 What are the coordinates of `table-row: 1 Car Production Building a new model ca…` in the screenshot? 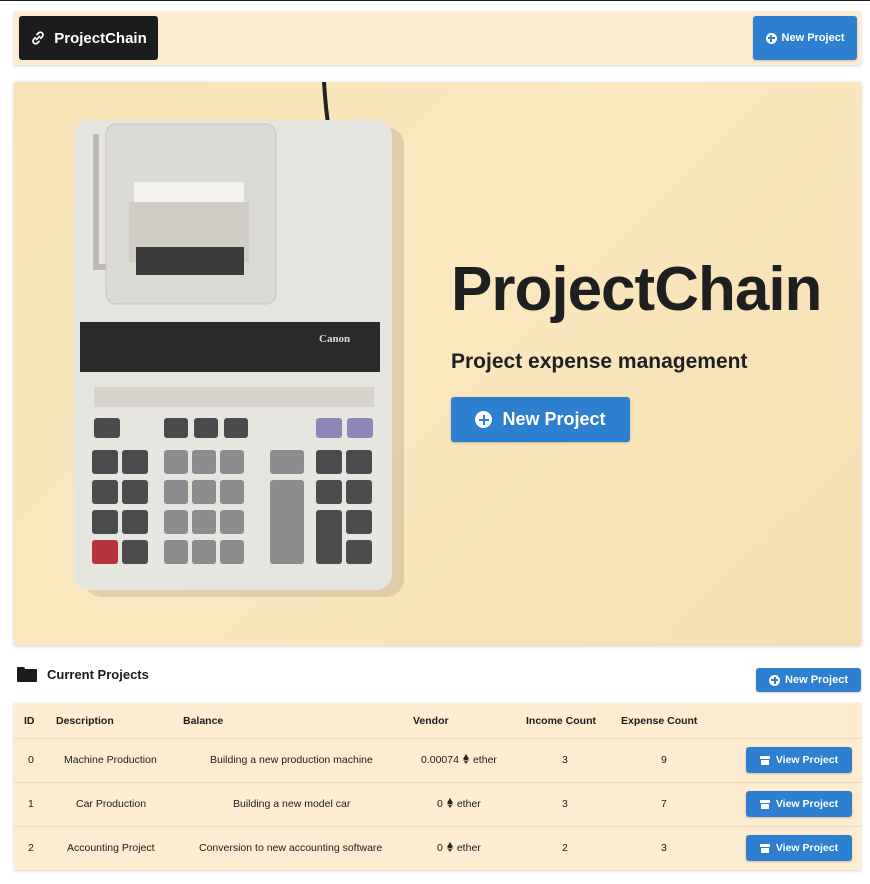 It's located at (437, 805).